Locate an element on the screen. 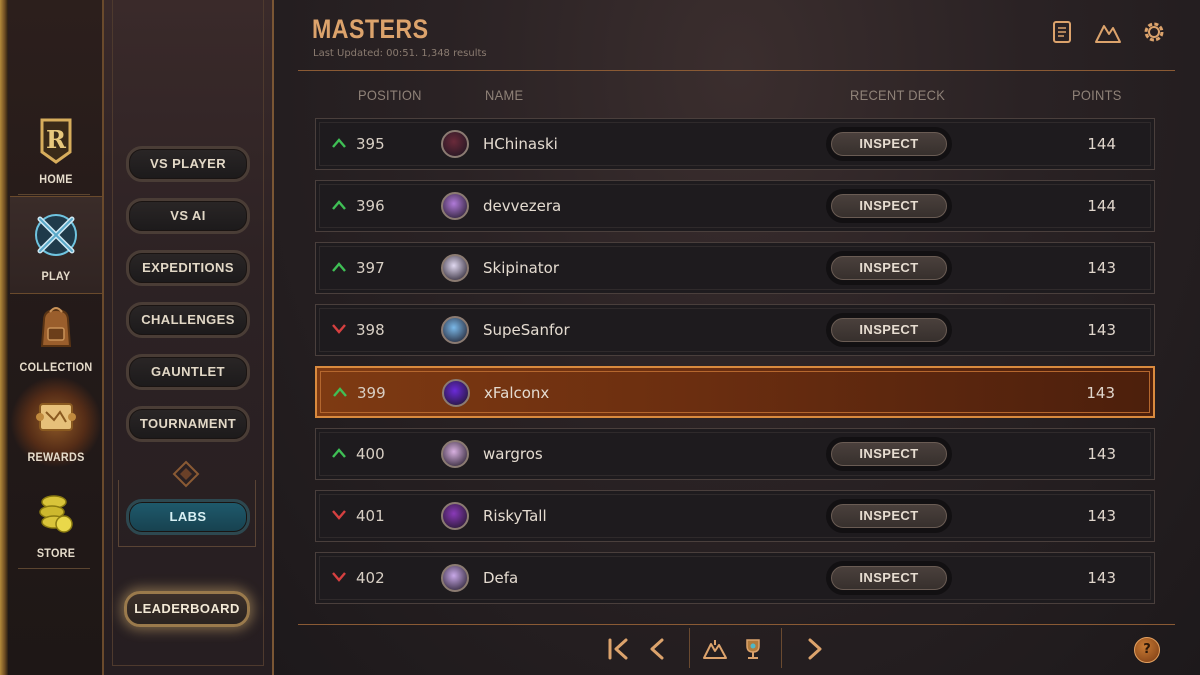  nav-home-label: HOME is located at coordinates (56, 179).